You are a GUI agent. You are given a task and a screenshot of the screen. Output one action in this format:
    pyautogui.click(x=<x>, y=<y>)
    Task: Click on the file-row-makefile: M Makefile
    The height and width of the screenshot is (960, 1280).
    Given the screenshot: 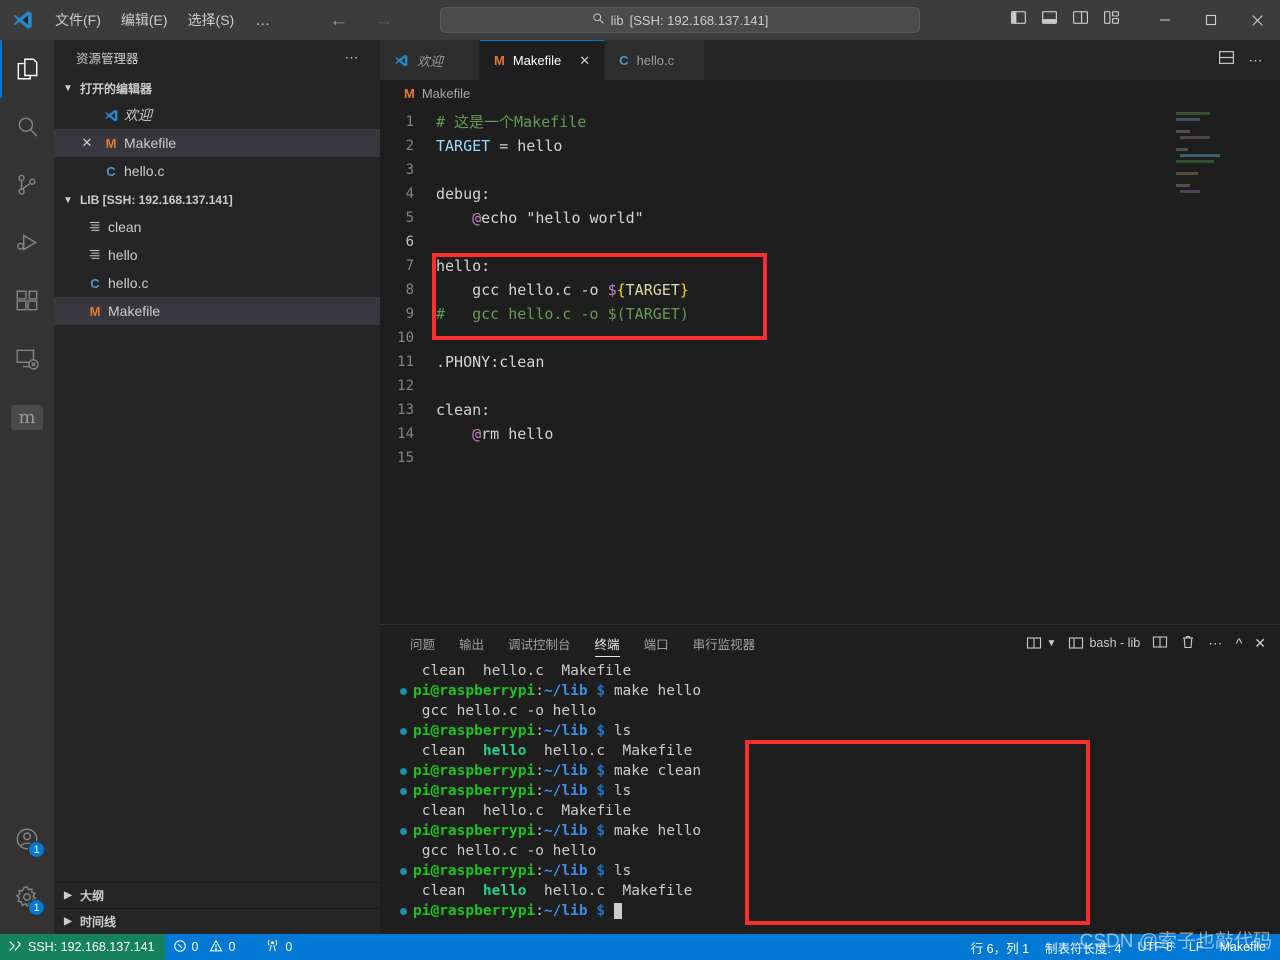 What is the action you would take?
    pyautogui.click(x=217, y=311)
    